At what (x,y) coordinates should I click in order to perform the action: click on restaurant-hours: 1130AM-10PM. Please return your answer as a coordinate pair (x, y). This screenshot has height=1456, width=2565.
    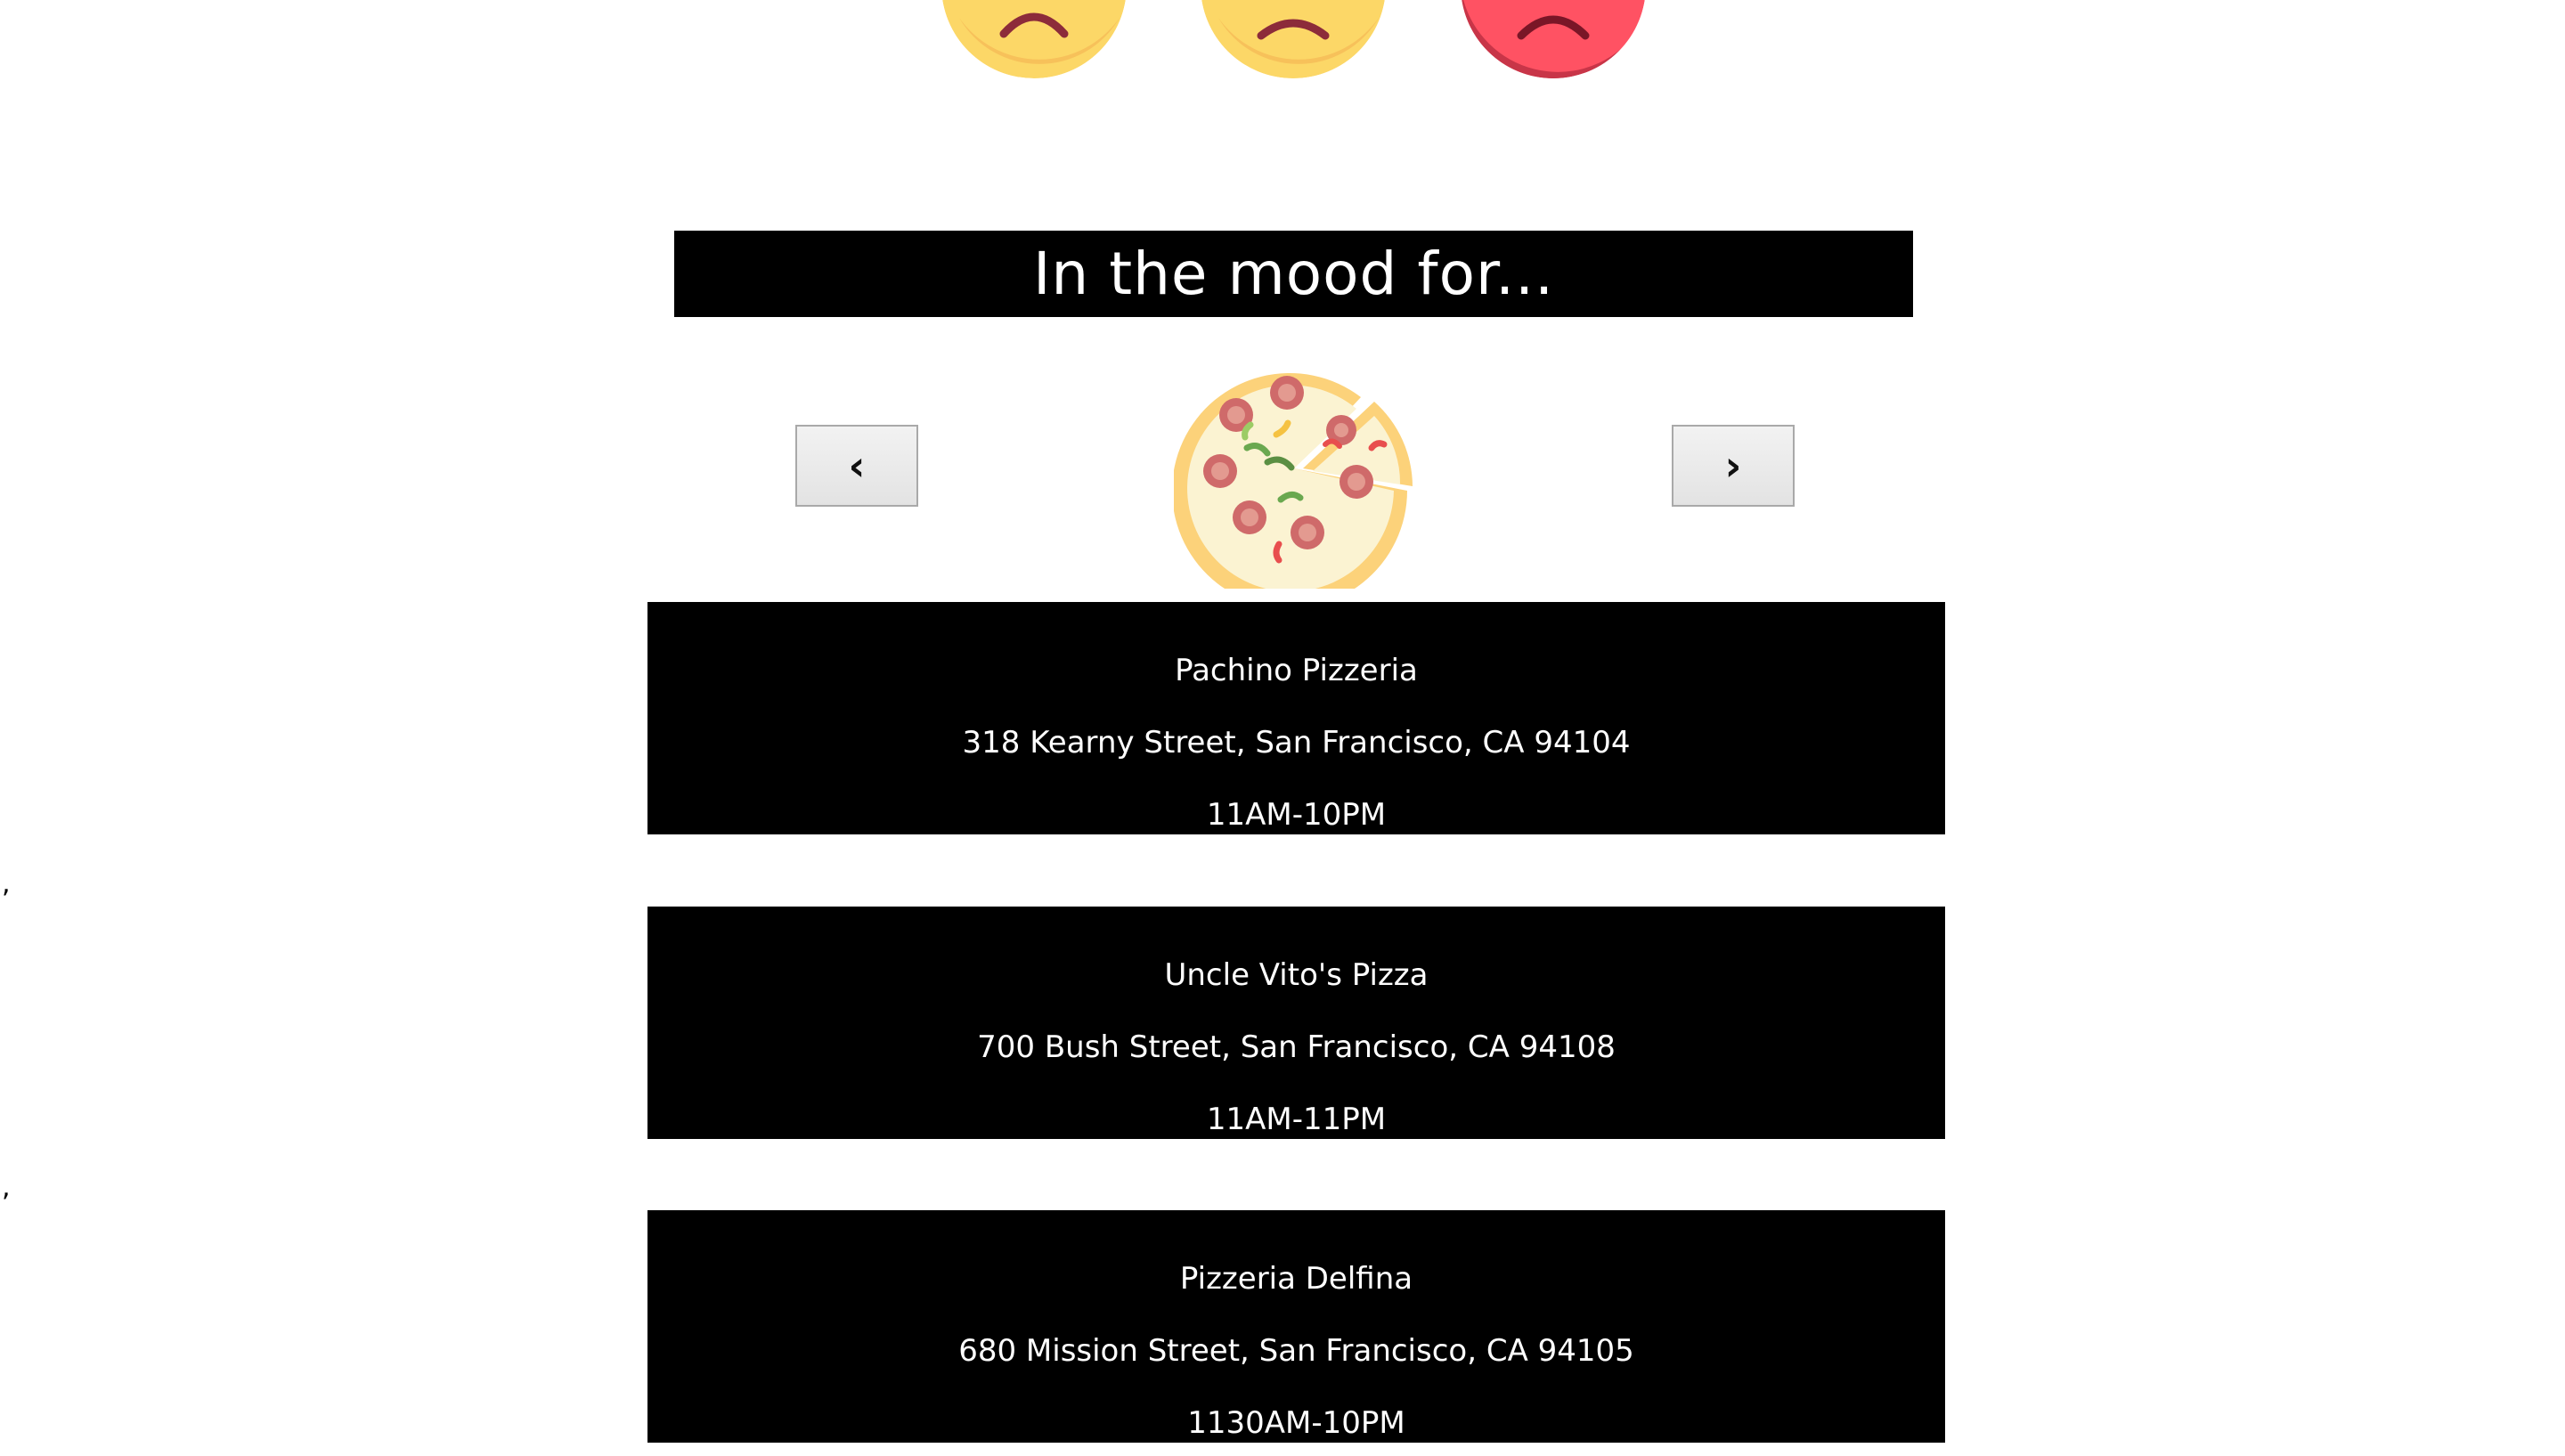
    Looking at the image, I should click on (1296, 1423).